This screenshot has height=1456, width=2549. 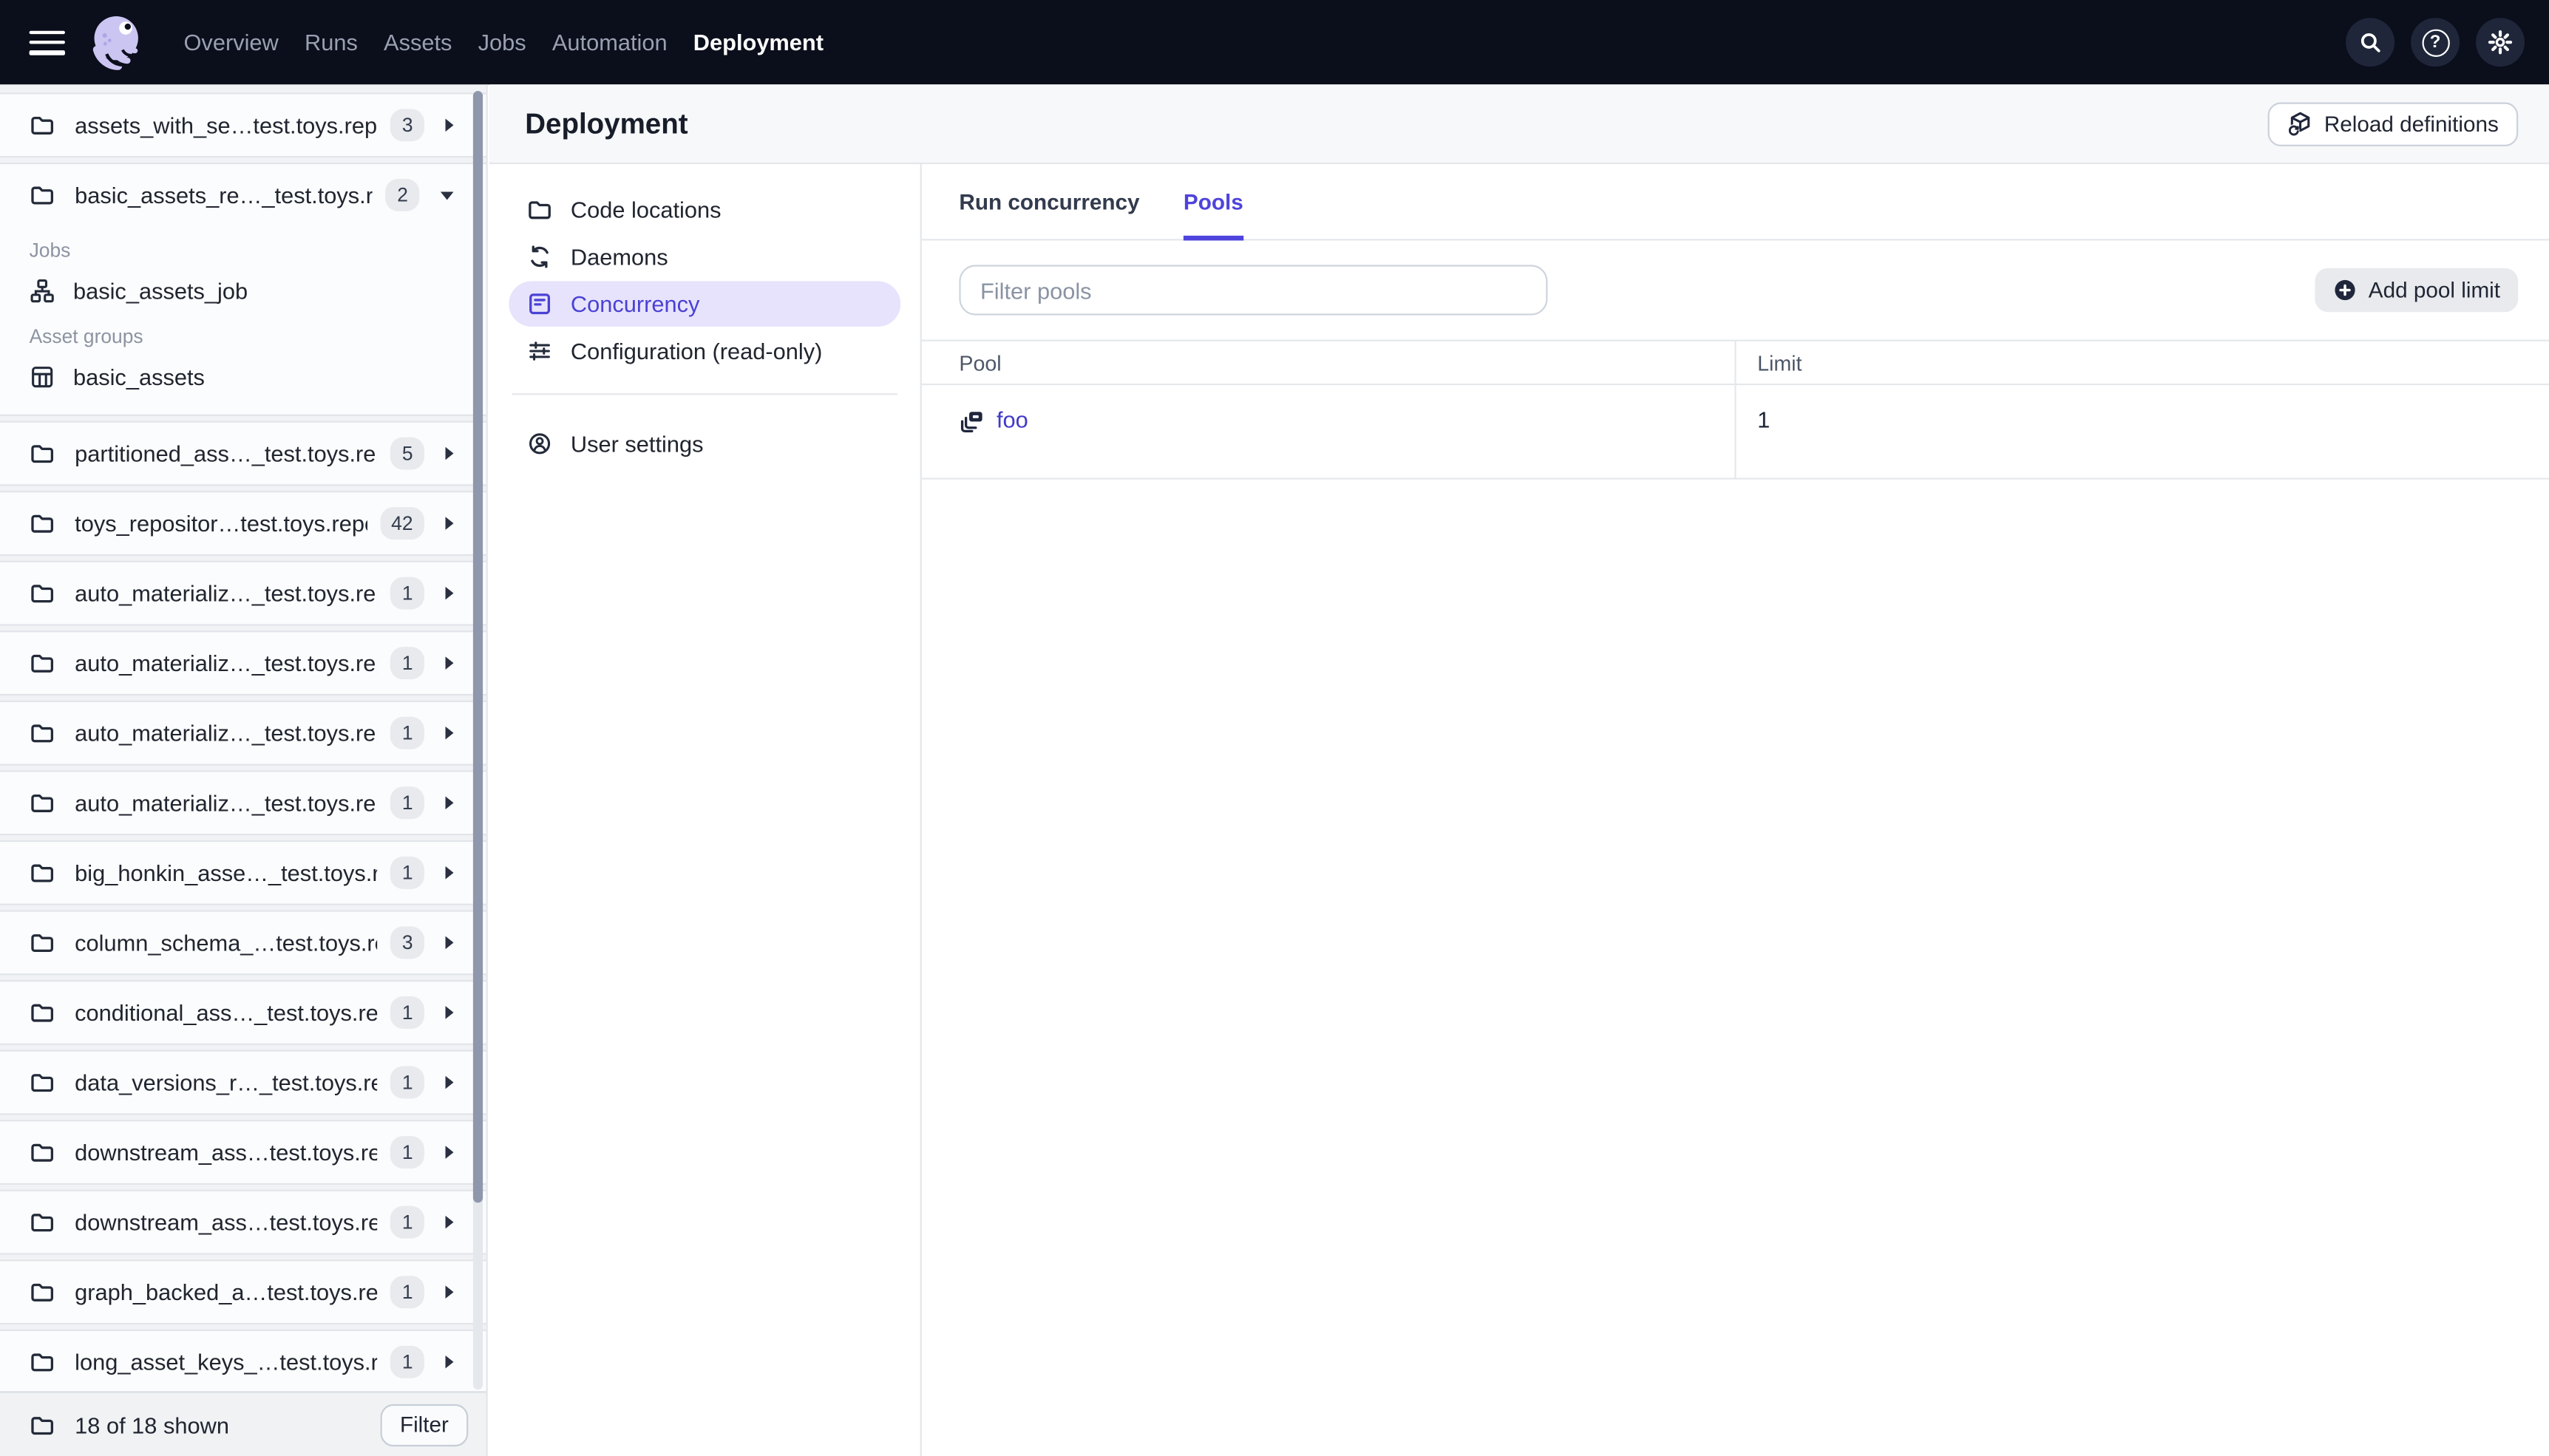 I want to click on cube-refresh-icon, so click(x=2298, y=124).